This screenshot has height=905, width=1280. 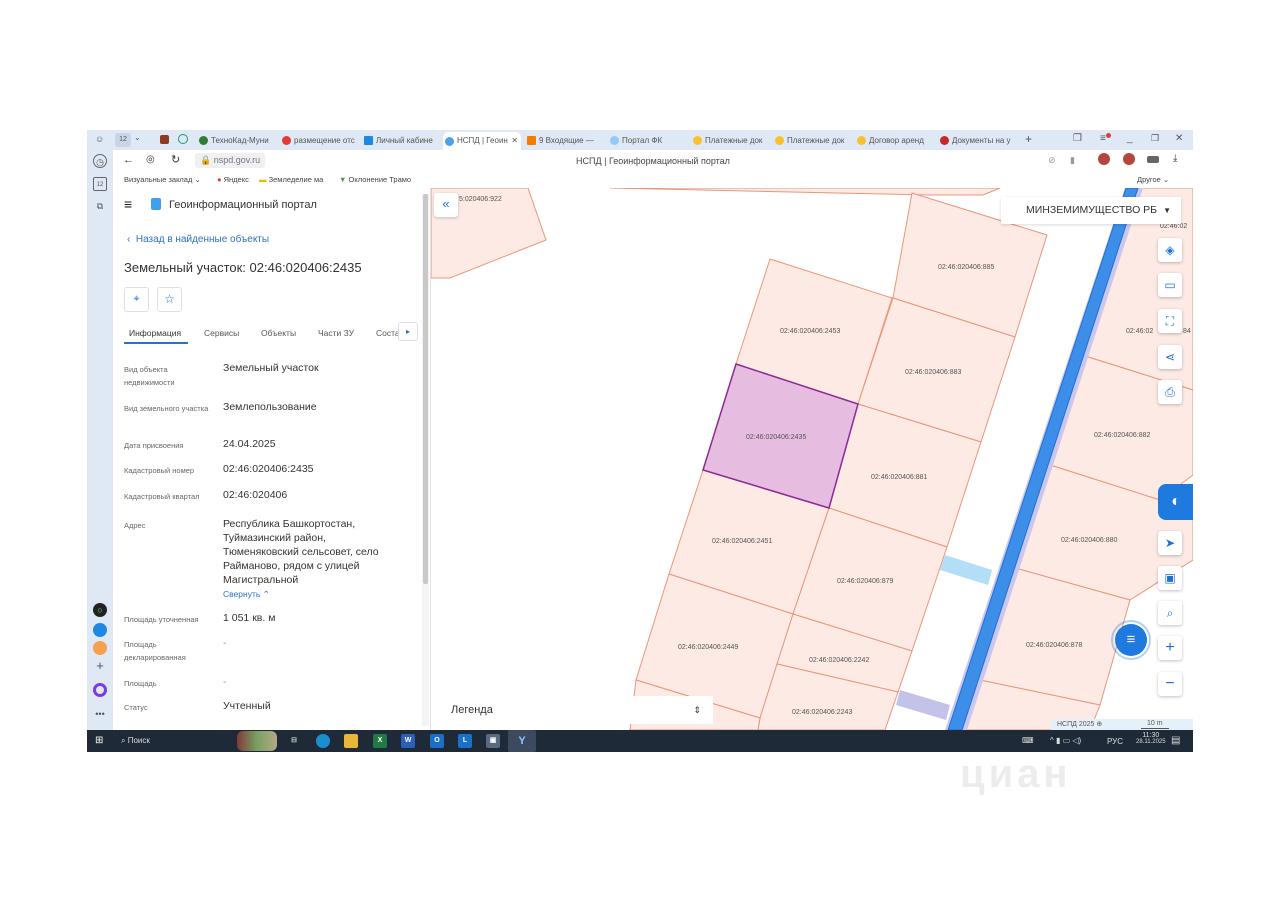 I want to click on calendar-icon: 12, so click(x=100, y=184).